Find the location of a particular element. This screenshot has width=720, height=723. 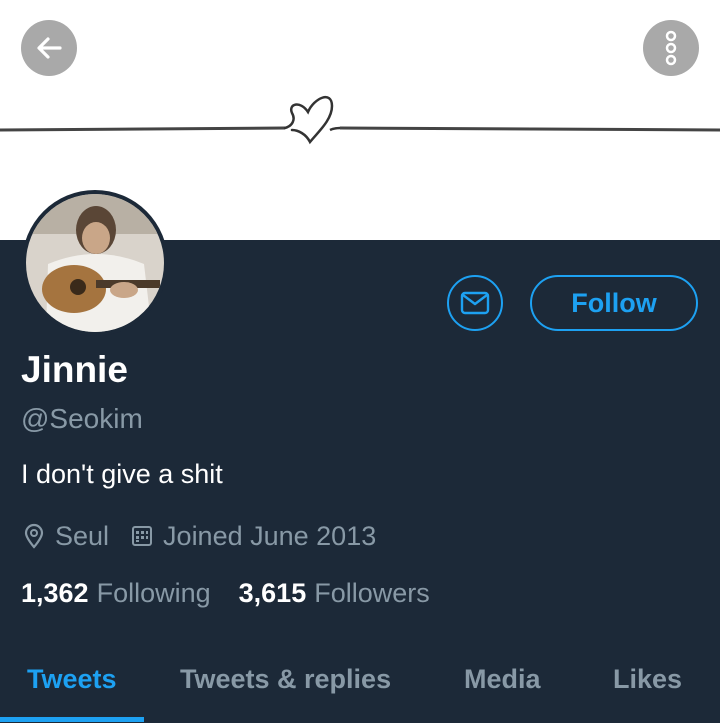

profile-handle: @Seokim is located at coordinates (82, 418).